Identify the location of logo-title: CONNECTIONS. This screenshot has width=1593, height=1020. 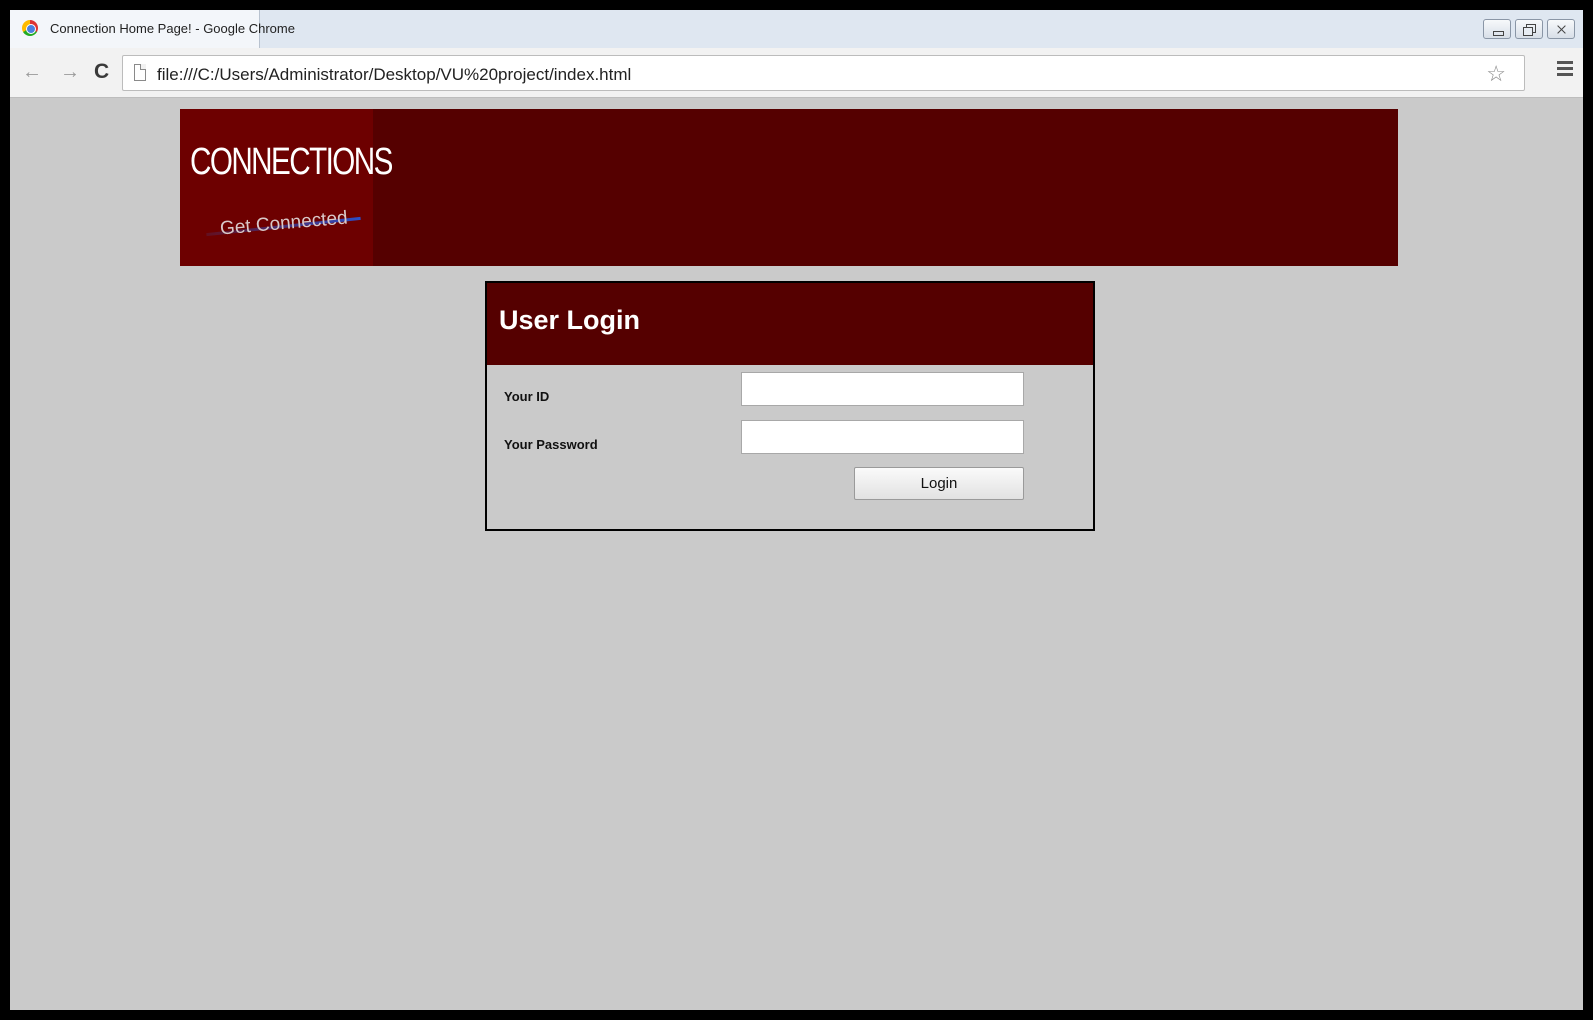
(291, 162).